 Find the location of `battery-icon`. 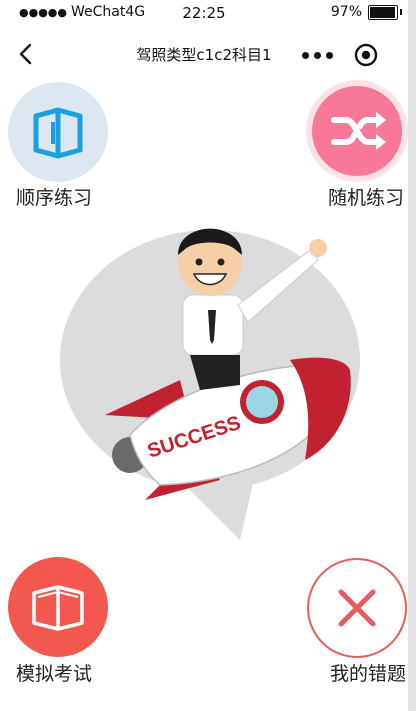

battery-icon is located at coordinates (385, 12).